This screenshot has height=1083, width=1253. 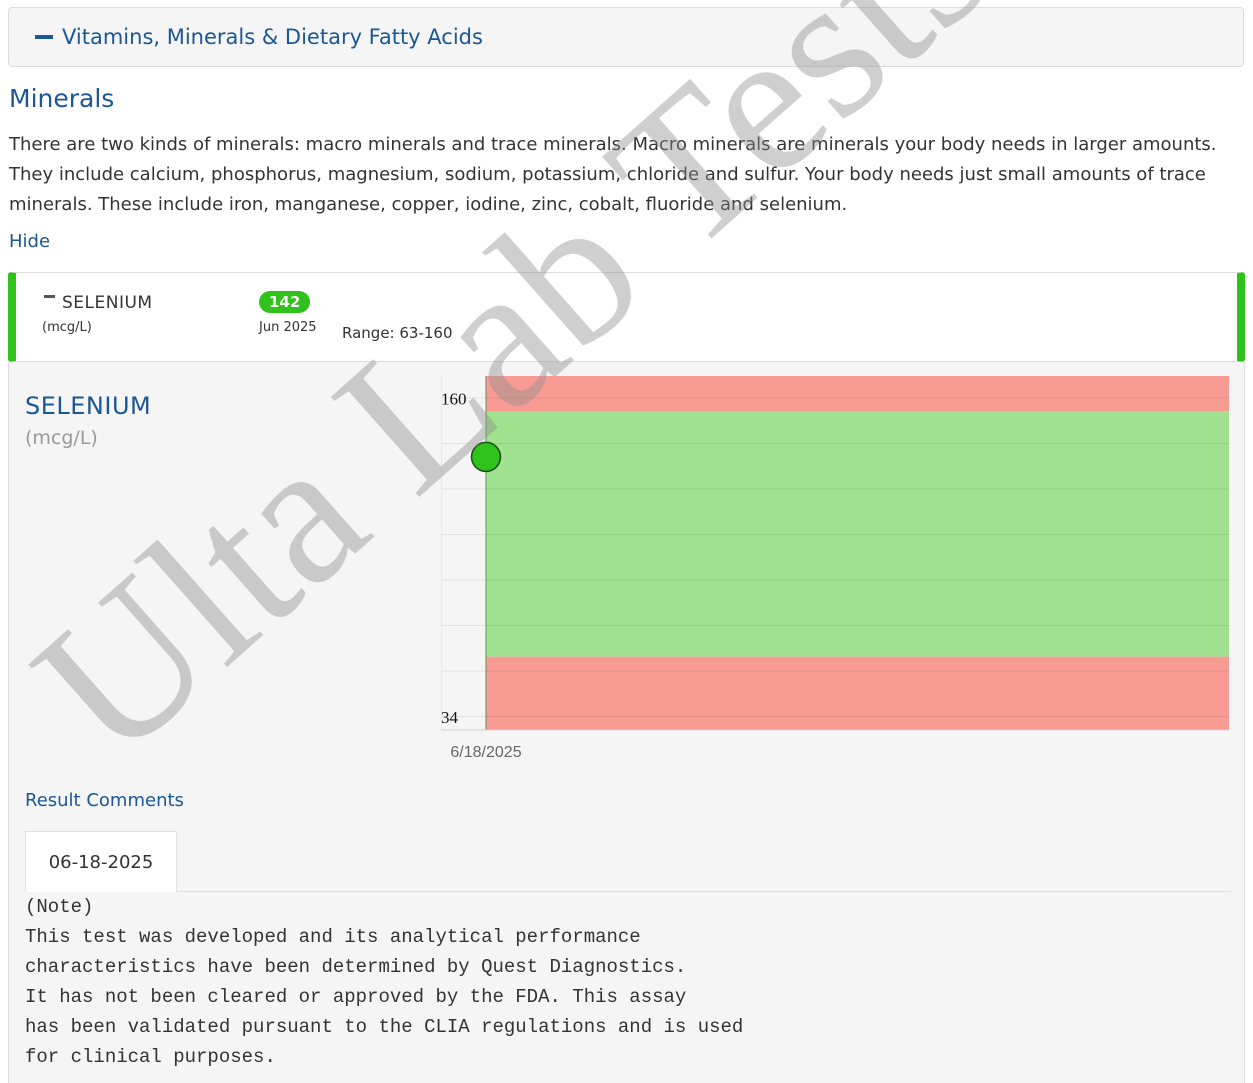 What do you see at coordinates (626, 37) in the screenshot?
I see `accordion-header: Vitamins, Minerals & Dietary Fatty Acids` at bounding box center [626, 37].